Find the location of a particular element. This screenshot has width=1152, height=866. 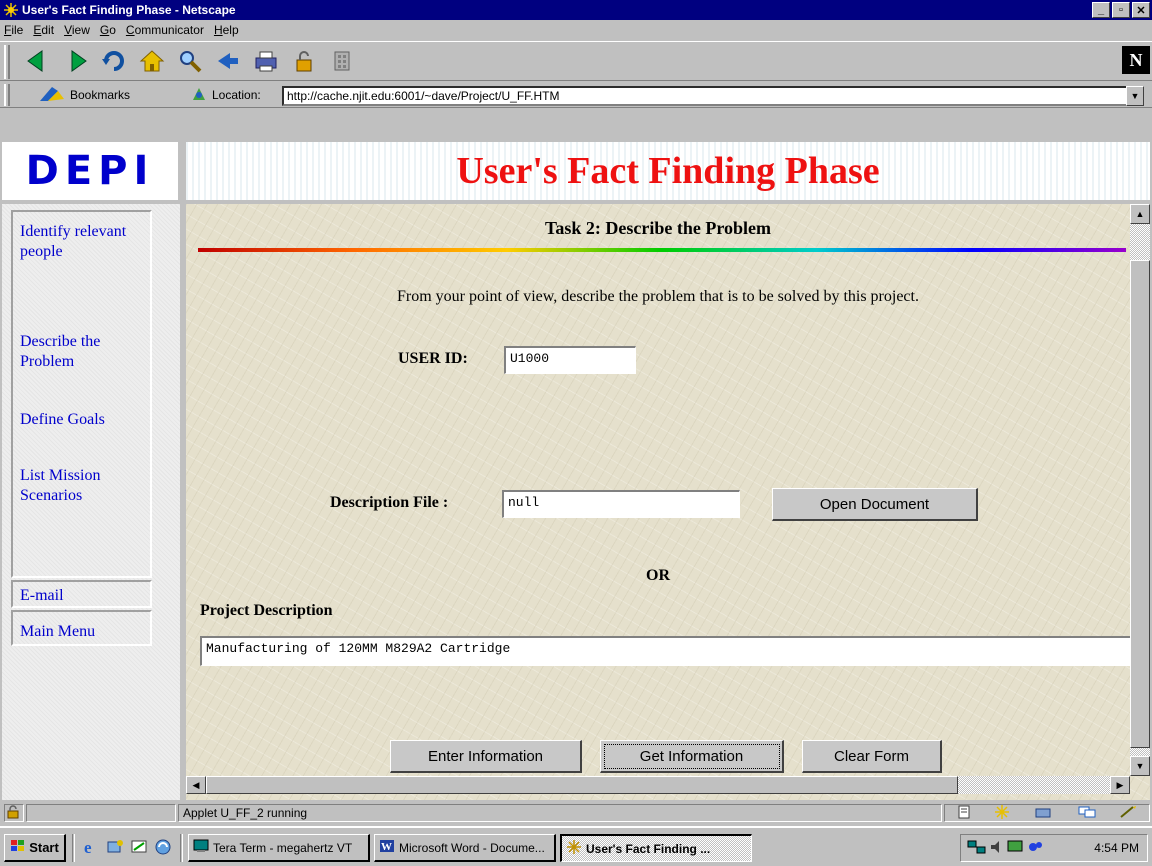

menu-help: Help is located at coordinates (226, 30).